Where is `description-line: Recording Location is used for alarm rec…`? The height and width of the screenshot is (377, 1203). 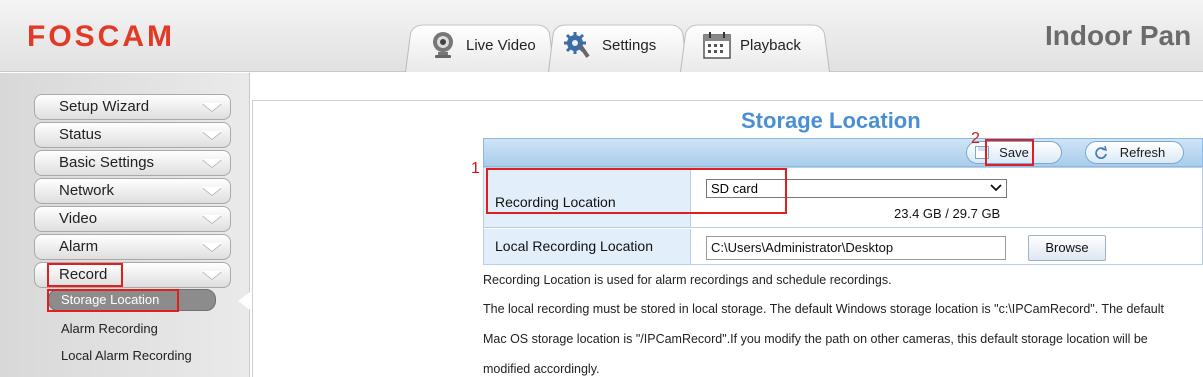 description-line: Recording Location is used for alarm rec… is located at coordinates (687, 280).